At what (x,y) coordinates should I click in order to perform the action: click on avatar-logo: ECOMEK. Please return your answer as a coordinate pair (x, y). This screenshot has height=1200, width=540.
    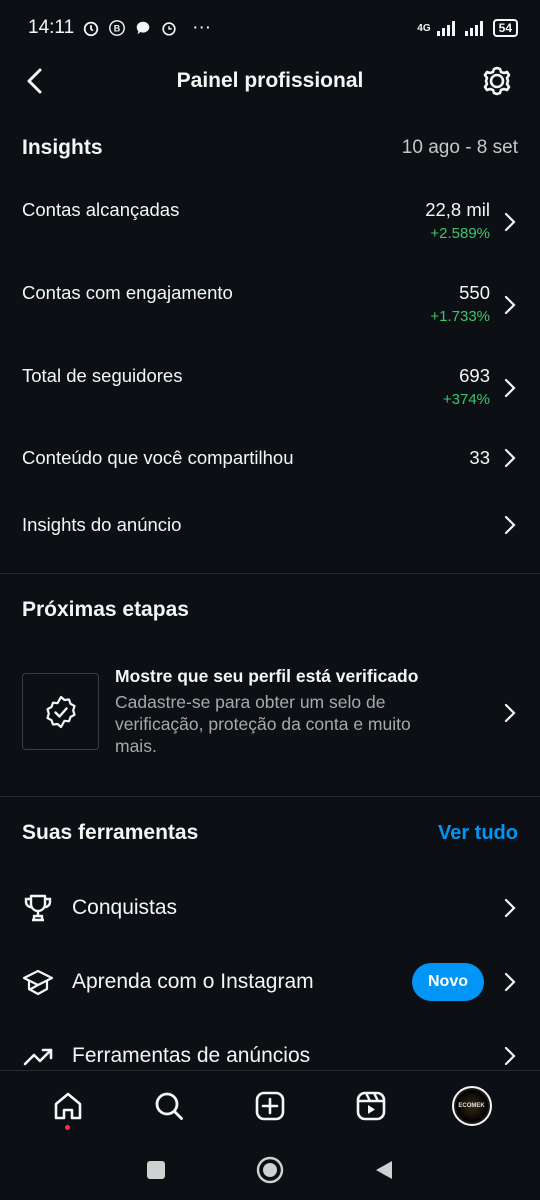
    Looking at the image, I should click on (471, 1105).